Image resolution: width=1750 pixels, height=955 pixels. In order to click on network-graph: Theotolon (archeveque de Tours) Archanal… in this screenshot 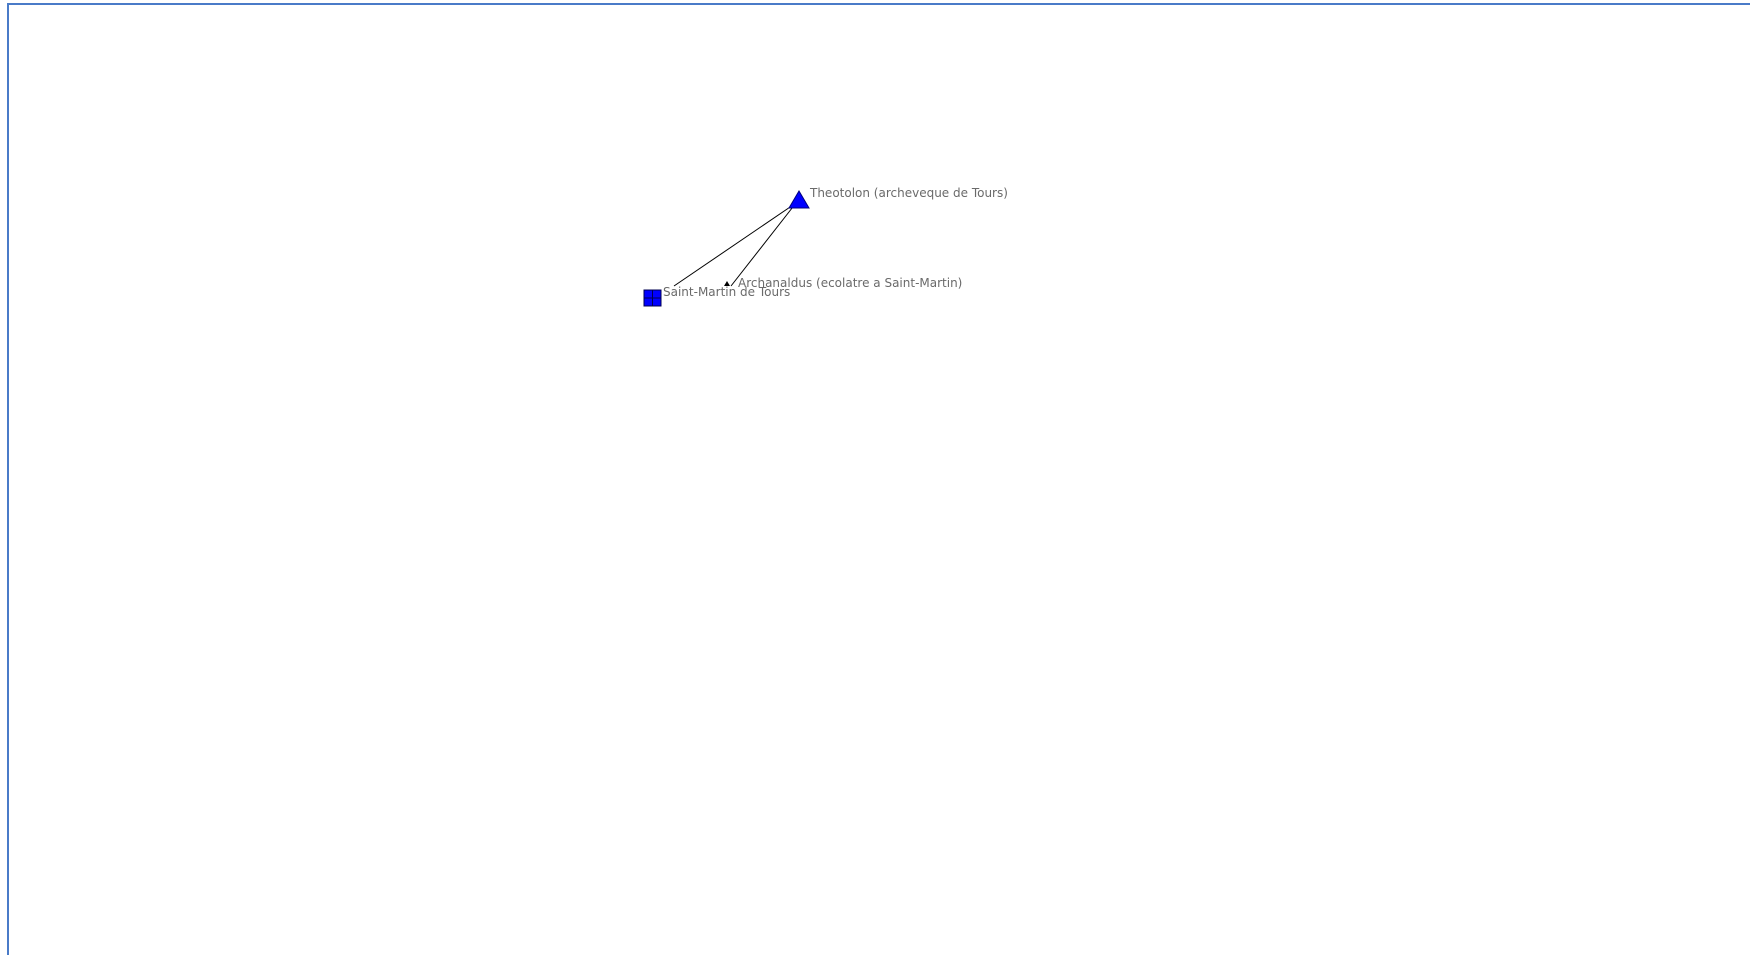, I will do `click(825, 246)`.